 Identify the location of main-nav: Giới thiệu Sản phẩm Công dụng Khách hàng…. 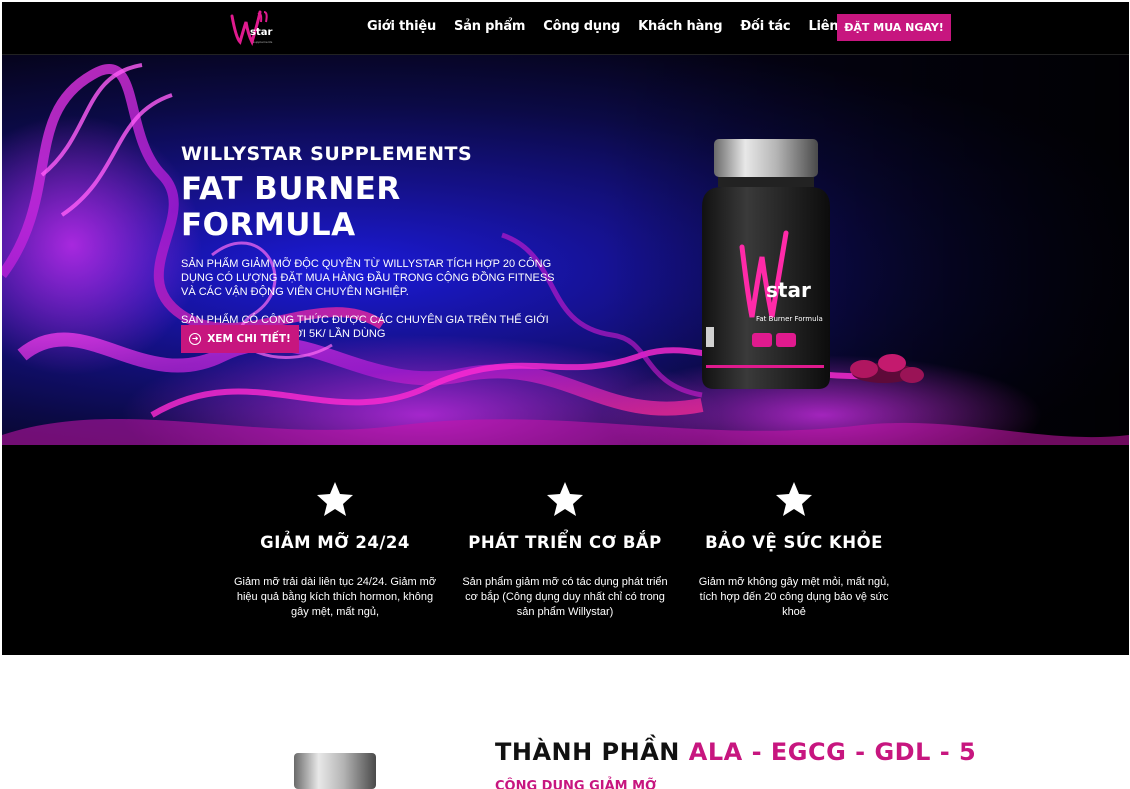
(614, 26).